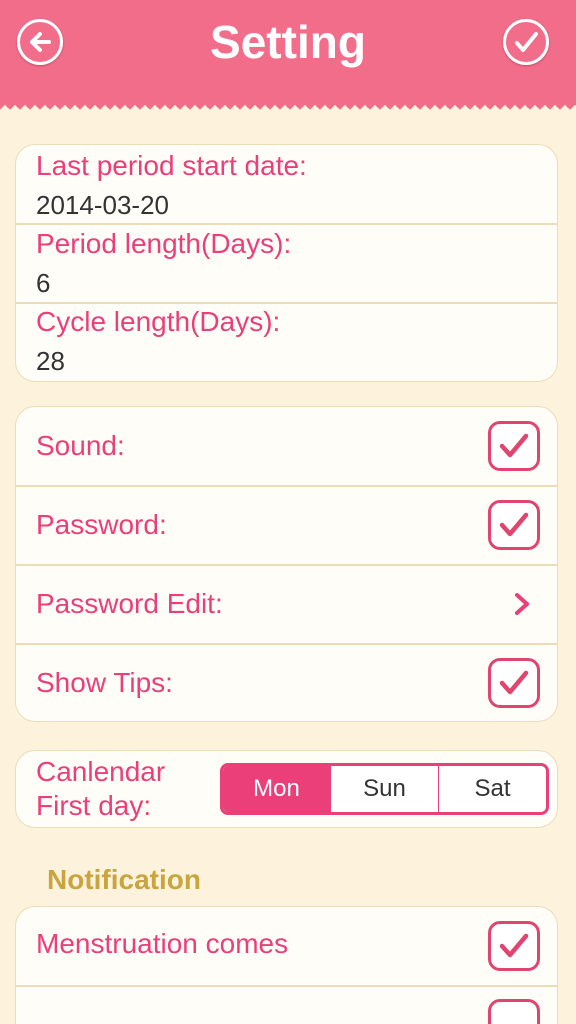  Describe the element at coordinates (288, 105) in the screenshot. I see `header-zigzag-edge` at that location.